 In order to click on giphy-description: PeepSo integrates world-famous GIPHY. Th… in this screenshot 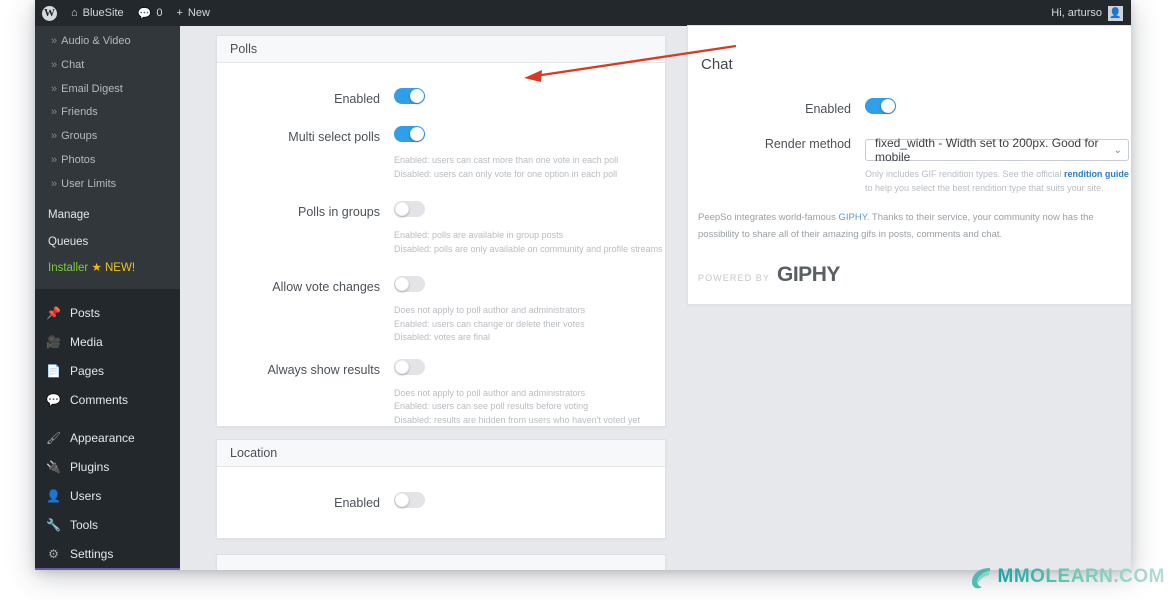, I will do `click(896, 226)`.